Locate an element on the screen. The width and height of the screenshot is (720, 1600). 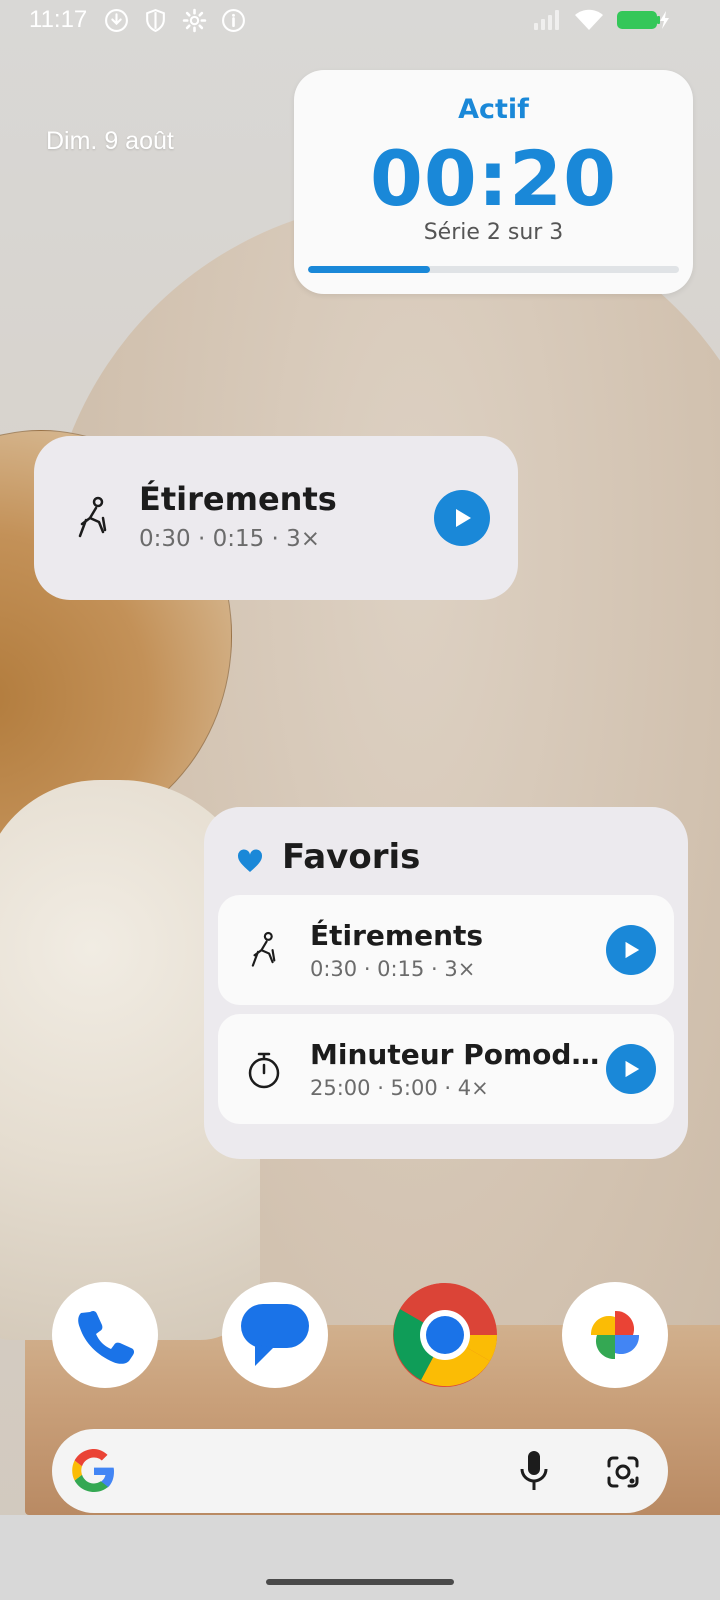
timer-status: Actif is located at coordinates (493, 109).